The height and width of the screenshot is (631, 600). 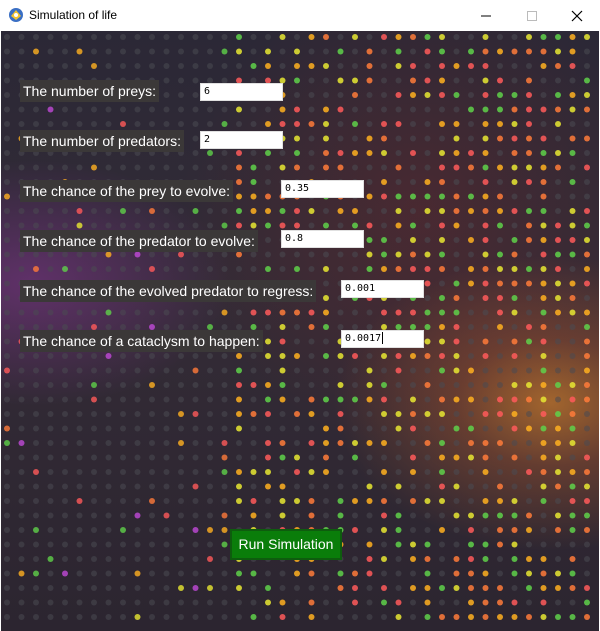 What do you see at coordinates (102, 141) in the screenshot?
I see `predators-label: The number of predators:` at bounding box center [102, 141].